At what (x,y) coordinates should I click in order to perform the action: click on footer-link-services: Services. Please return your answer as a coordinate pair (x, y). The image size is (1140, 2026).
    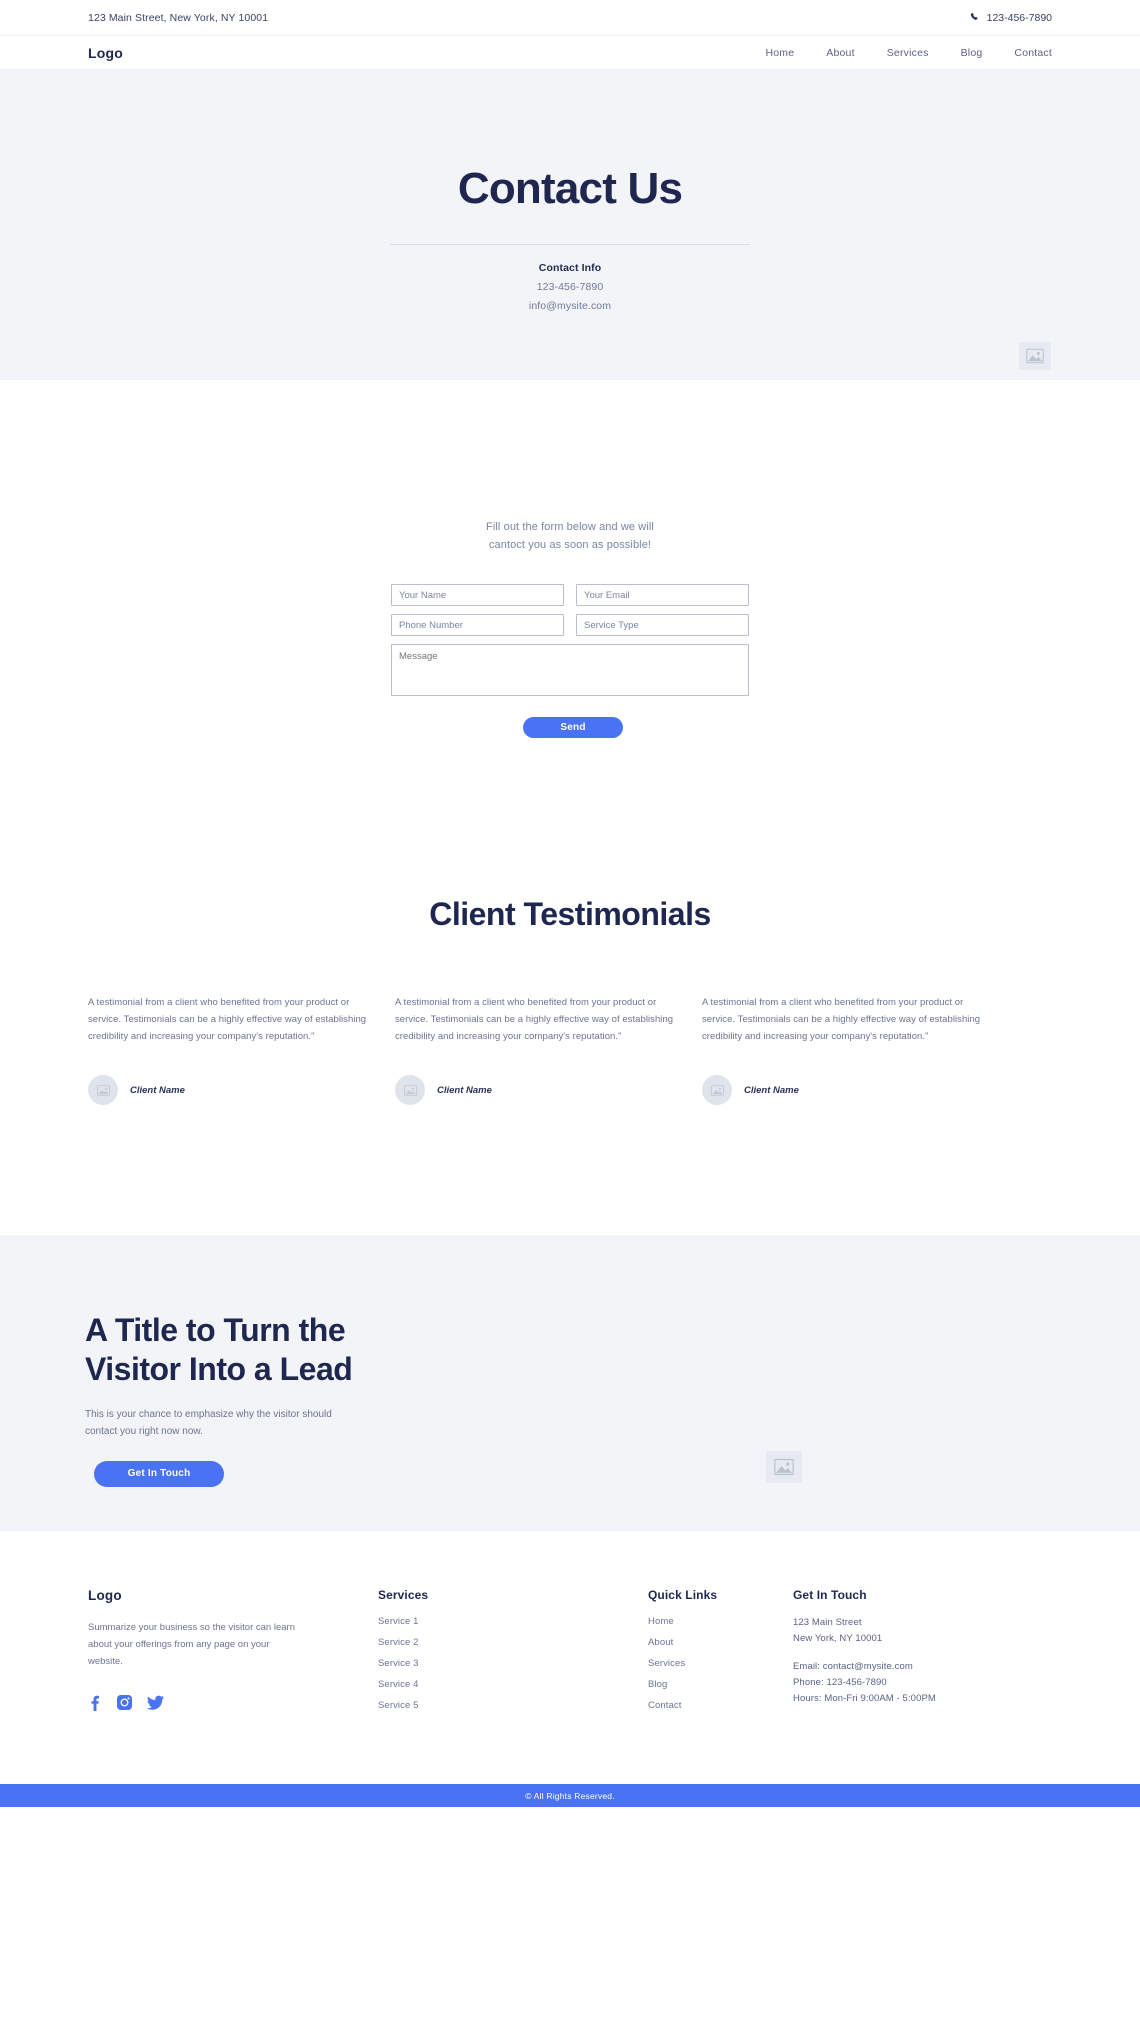
    Looking at the image, I should click on (720, 1663).